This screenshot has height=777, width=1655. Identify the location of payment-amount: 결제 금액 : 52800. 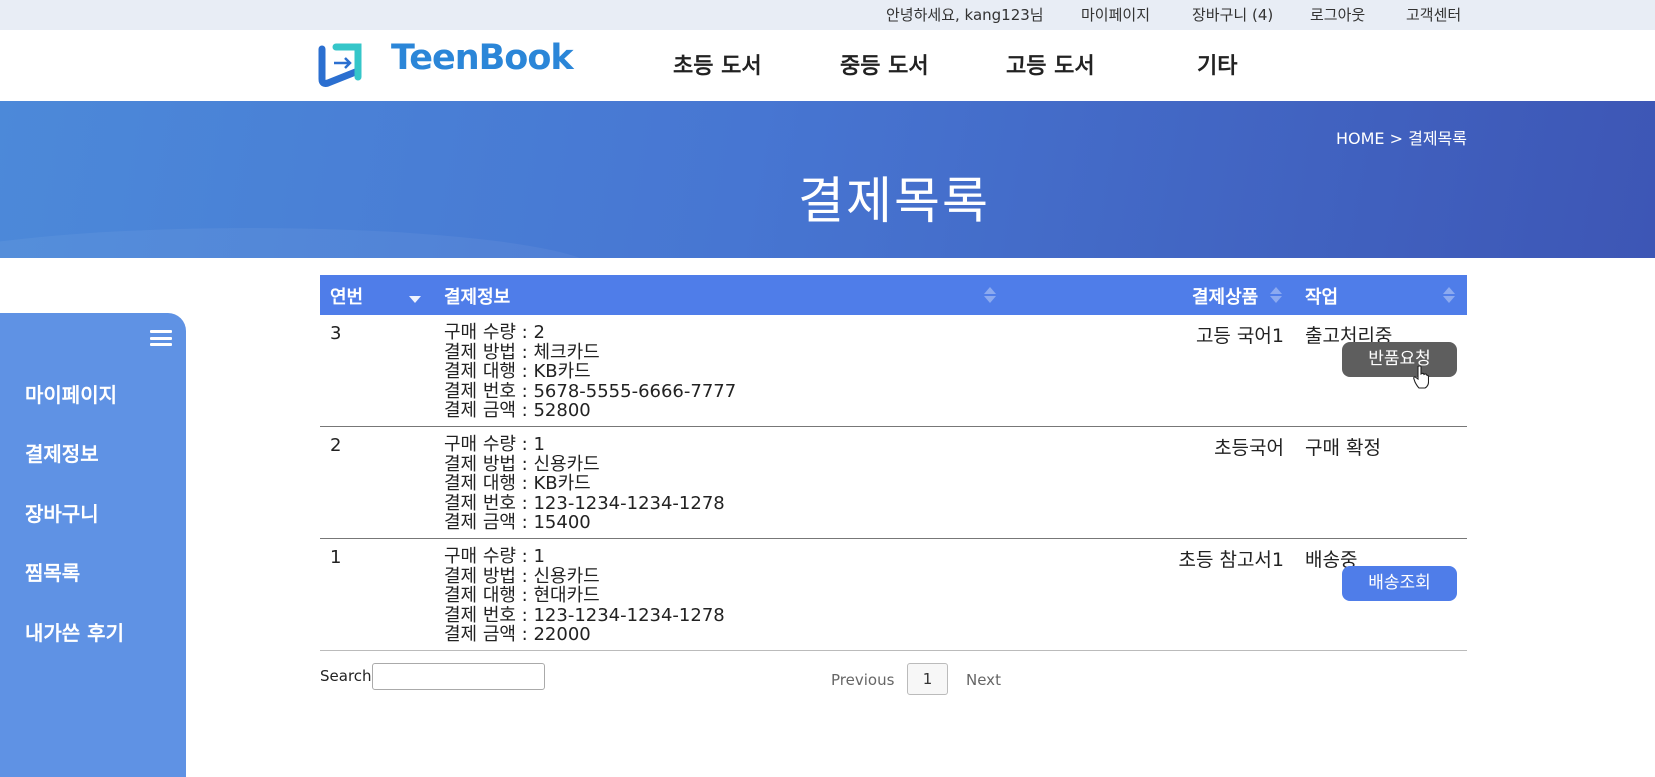
(517, 410).